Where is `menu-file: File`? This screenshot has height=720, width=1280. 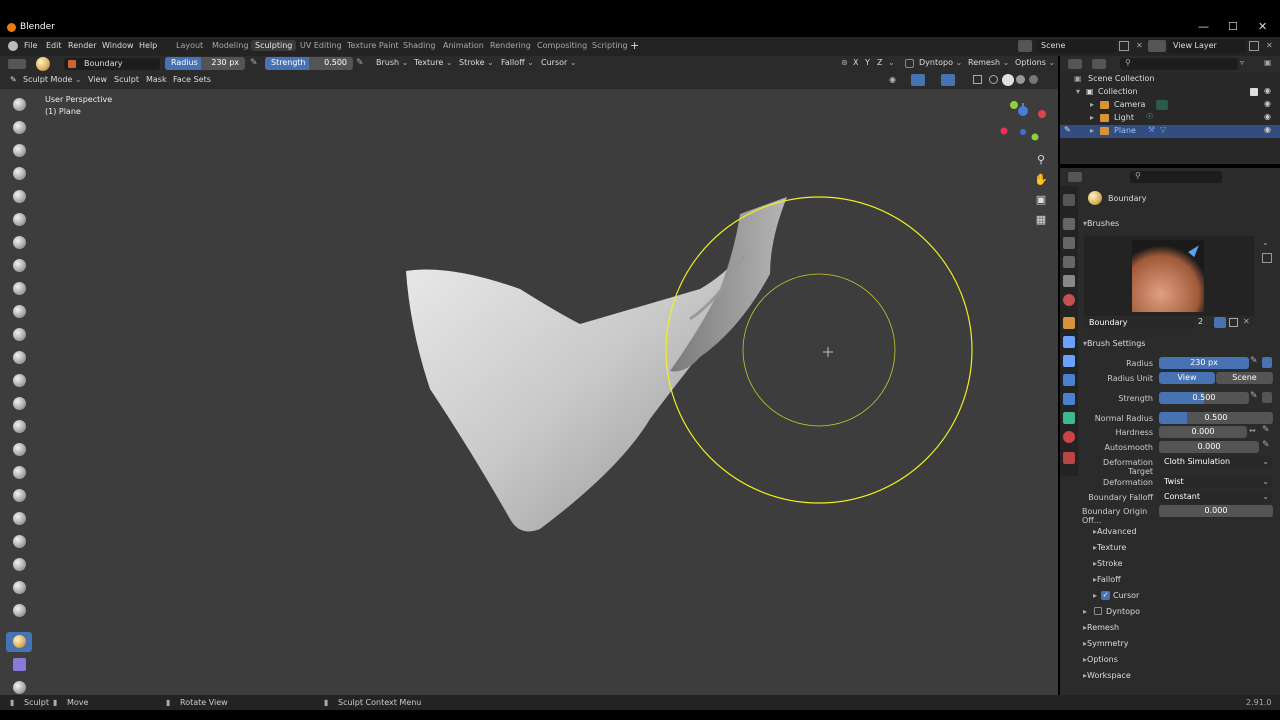 menu-file: File is located at coordinates (30, 45).